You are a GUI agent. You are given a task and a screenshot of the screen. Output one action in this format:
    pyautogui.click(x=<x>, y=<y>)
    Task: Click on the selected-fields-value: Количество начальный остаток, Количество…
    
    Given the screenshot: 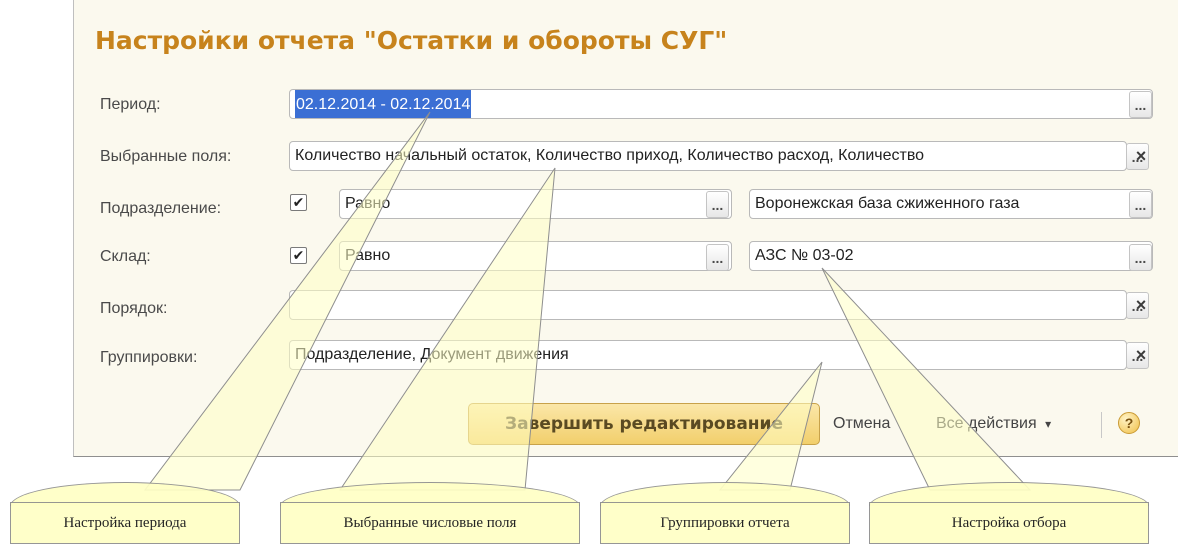 What is the action you would take?
    pyautogui.click(x=610, y=155)
    